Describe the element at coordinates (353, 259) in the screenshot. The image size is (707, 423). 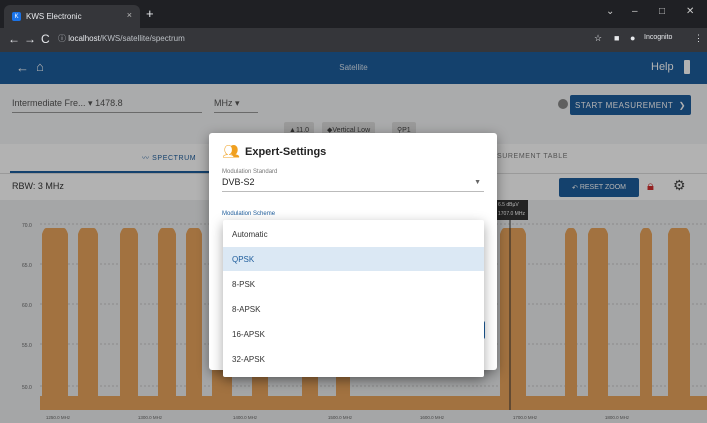
I see `option-qpsk: QPSK` at that location.